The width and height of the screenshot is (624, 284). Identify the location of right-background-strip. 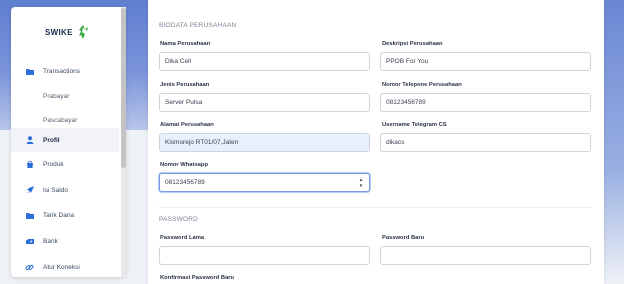
(614, 142).